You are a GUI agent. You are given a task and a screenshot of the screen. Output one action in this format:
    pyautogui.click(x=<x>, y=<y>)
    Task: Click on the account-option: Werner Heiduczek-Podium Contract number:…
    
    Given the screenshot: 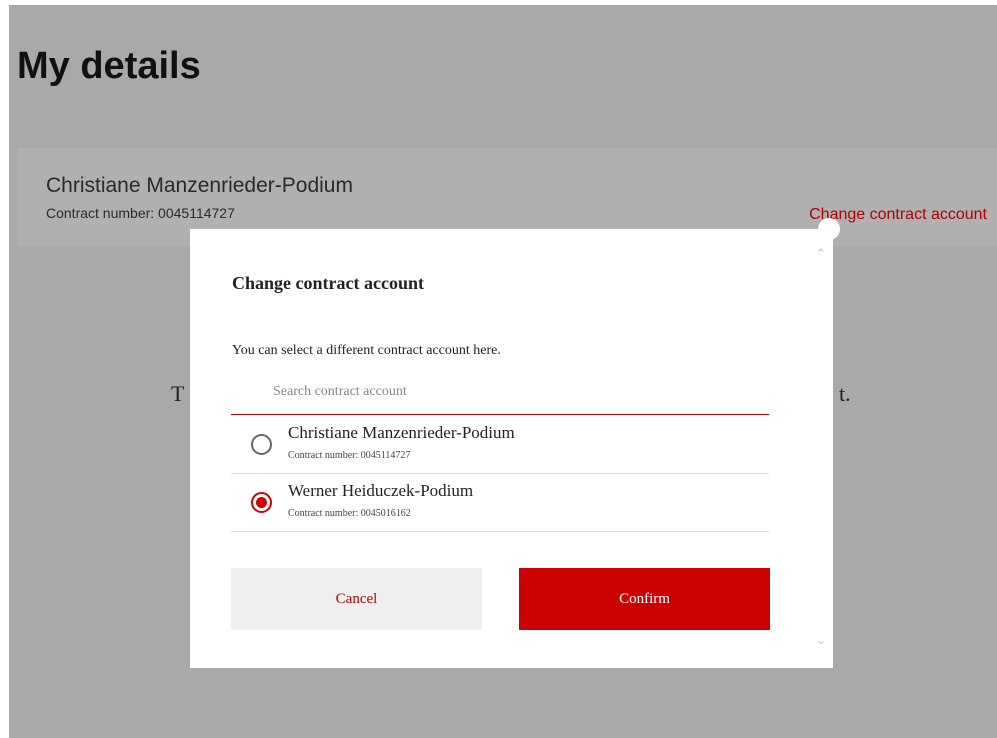 What is the action you would take?
    pyautogui.click(x=500, y=503)
    